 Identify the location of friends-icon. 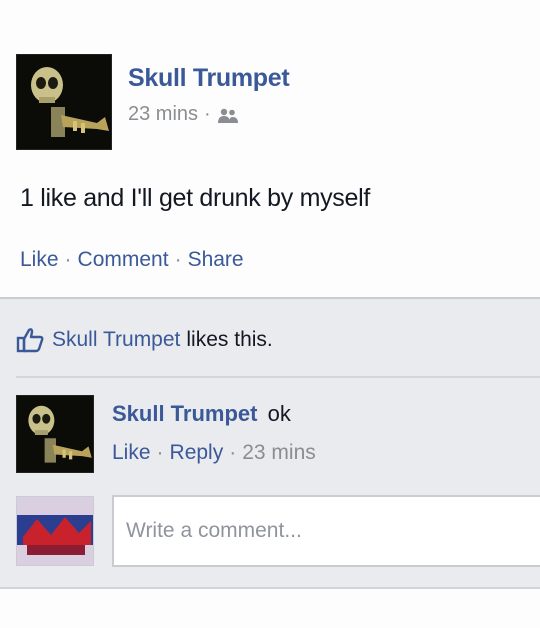
(228, 115).